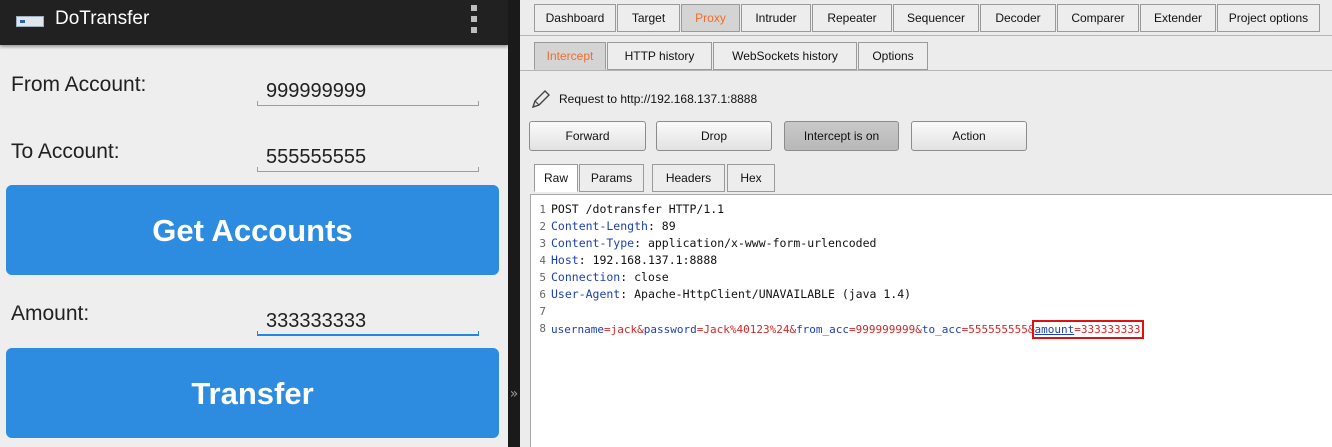 The width and height of the screenshot is (1332, 447). What do you see at coordinates (542, 243) in the screenshot?
I see `line-number: 3` at bounding box center [542, 243].